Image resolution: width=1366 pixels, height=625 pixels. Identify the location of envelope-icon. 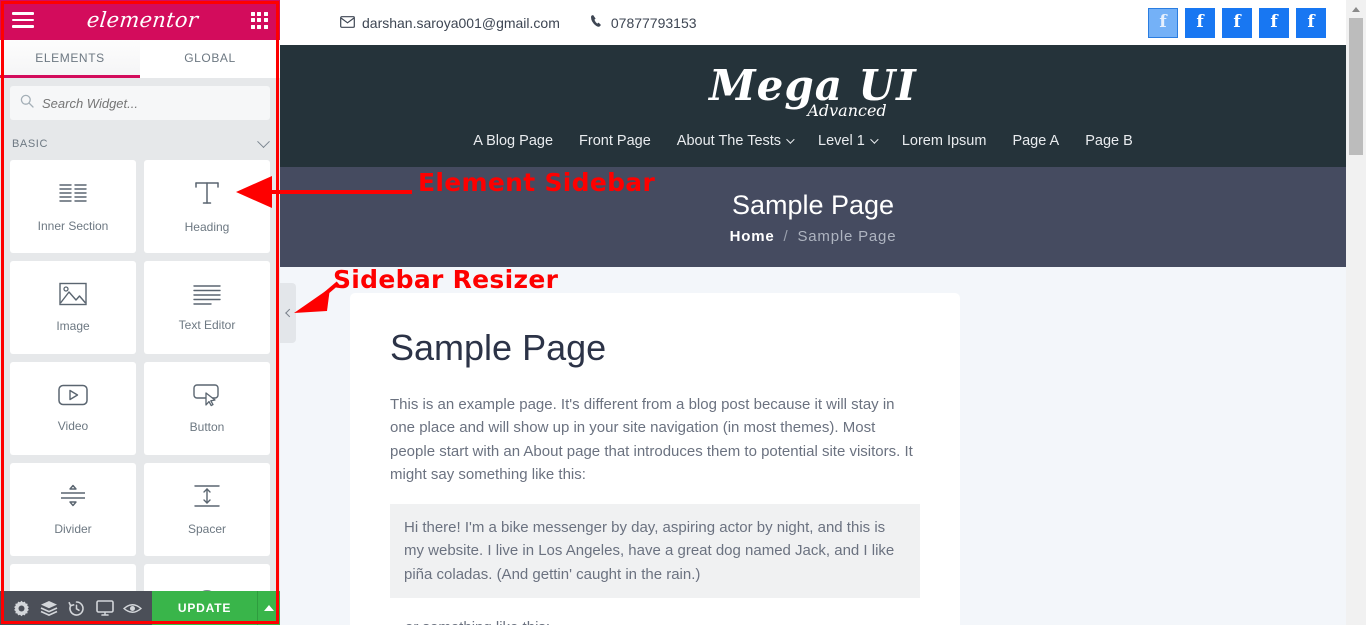
(347, 23).